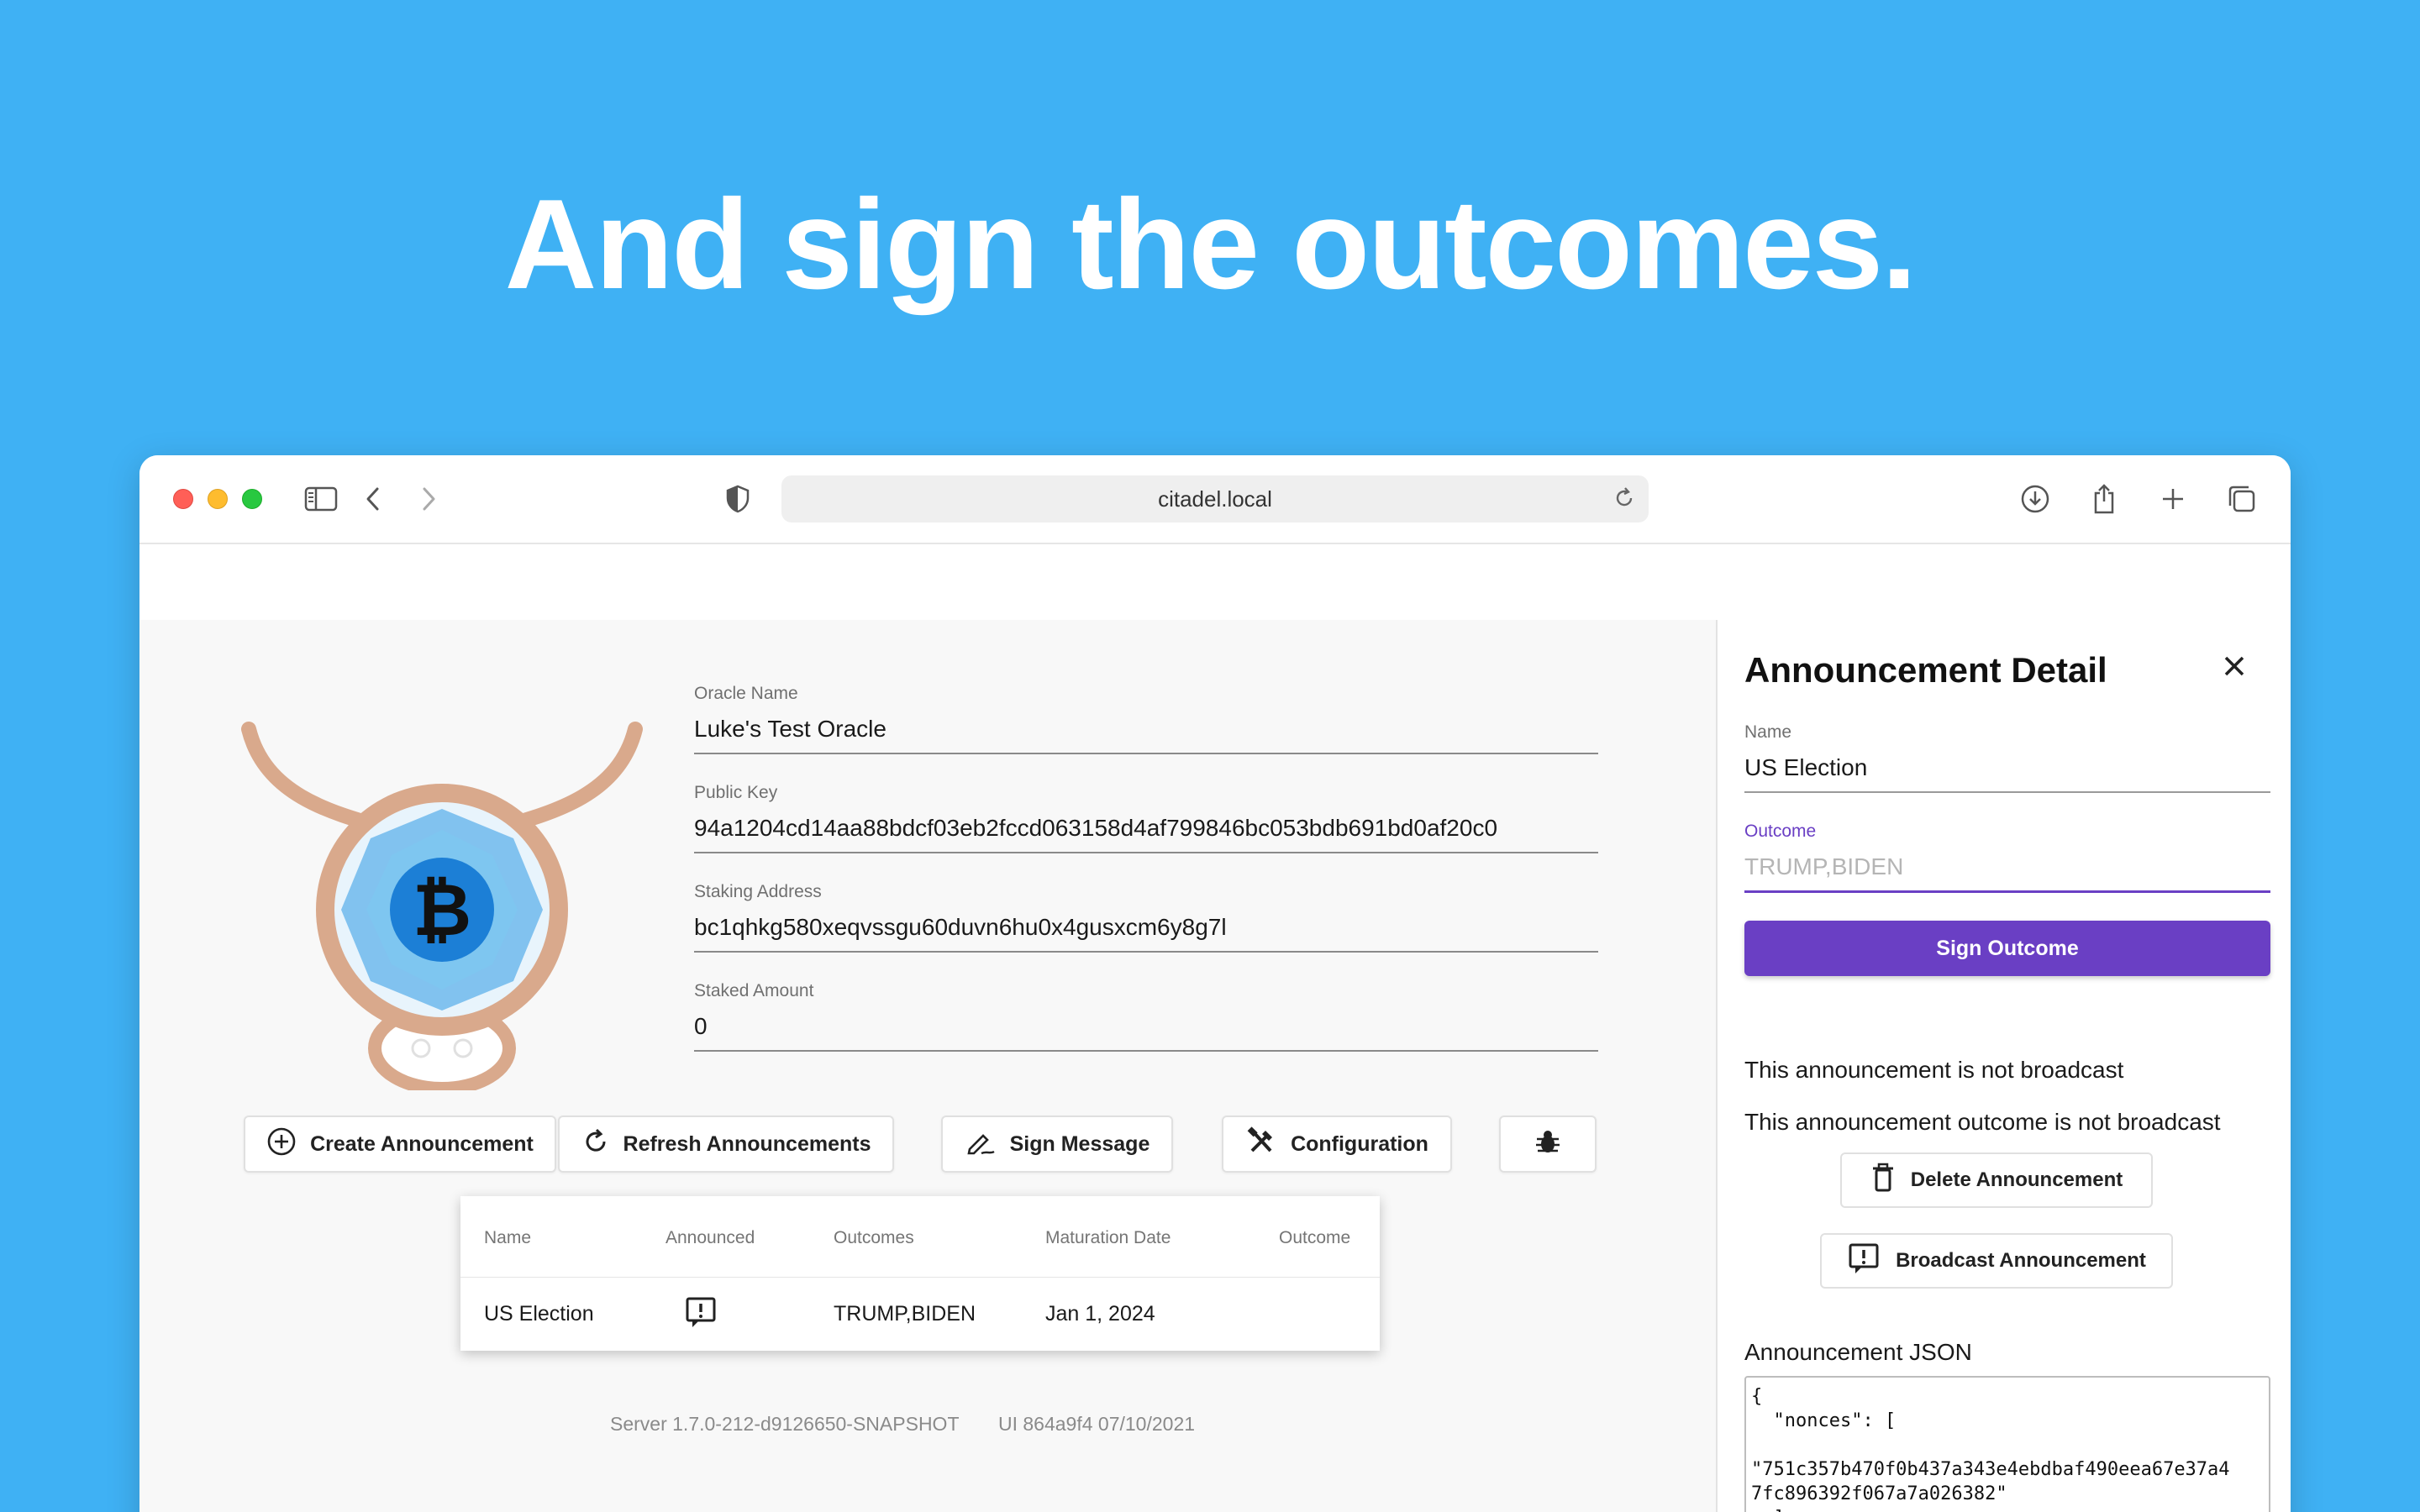  What do you see at coordinates (218, 499) in the screenshot?
I see `minimize-window-button` at bounding box center [218, 499].